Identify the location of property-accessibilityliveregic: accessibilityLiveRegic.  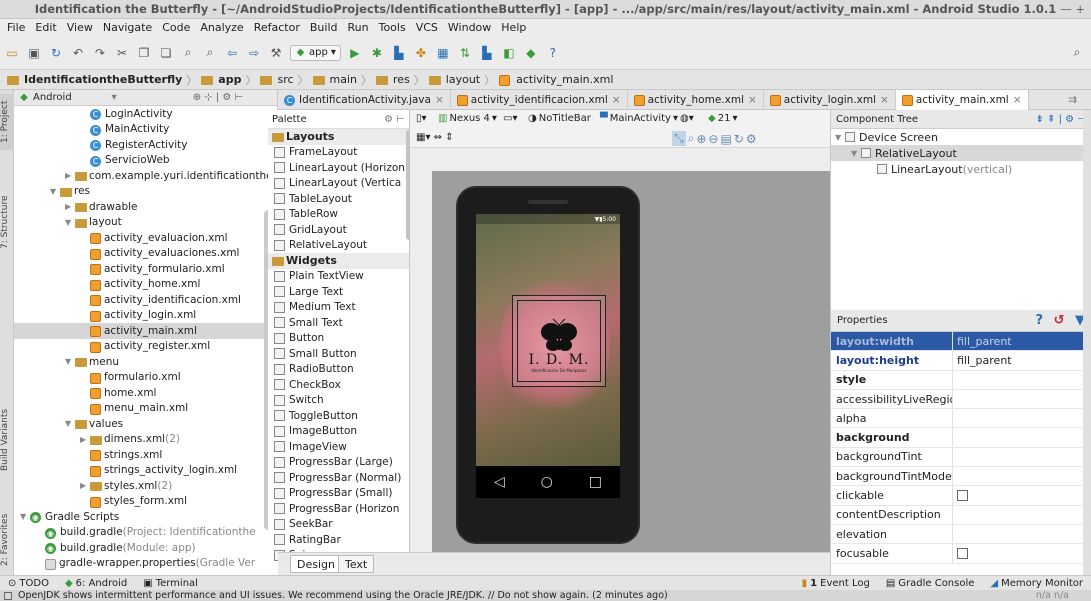
(961, 399).